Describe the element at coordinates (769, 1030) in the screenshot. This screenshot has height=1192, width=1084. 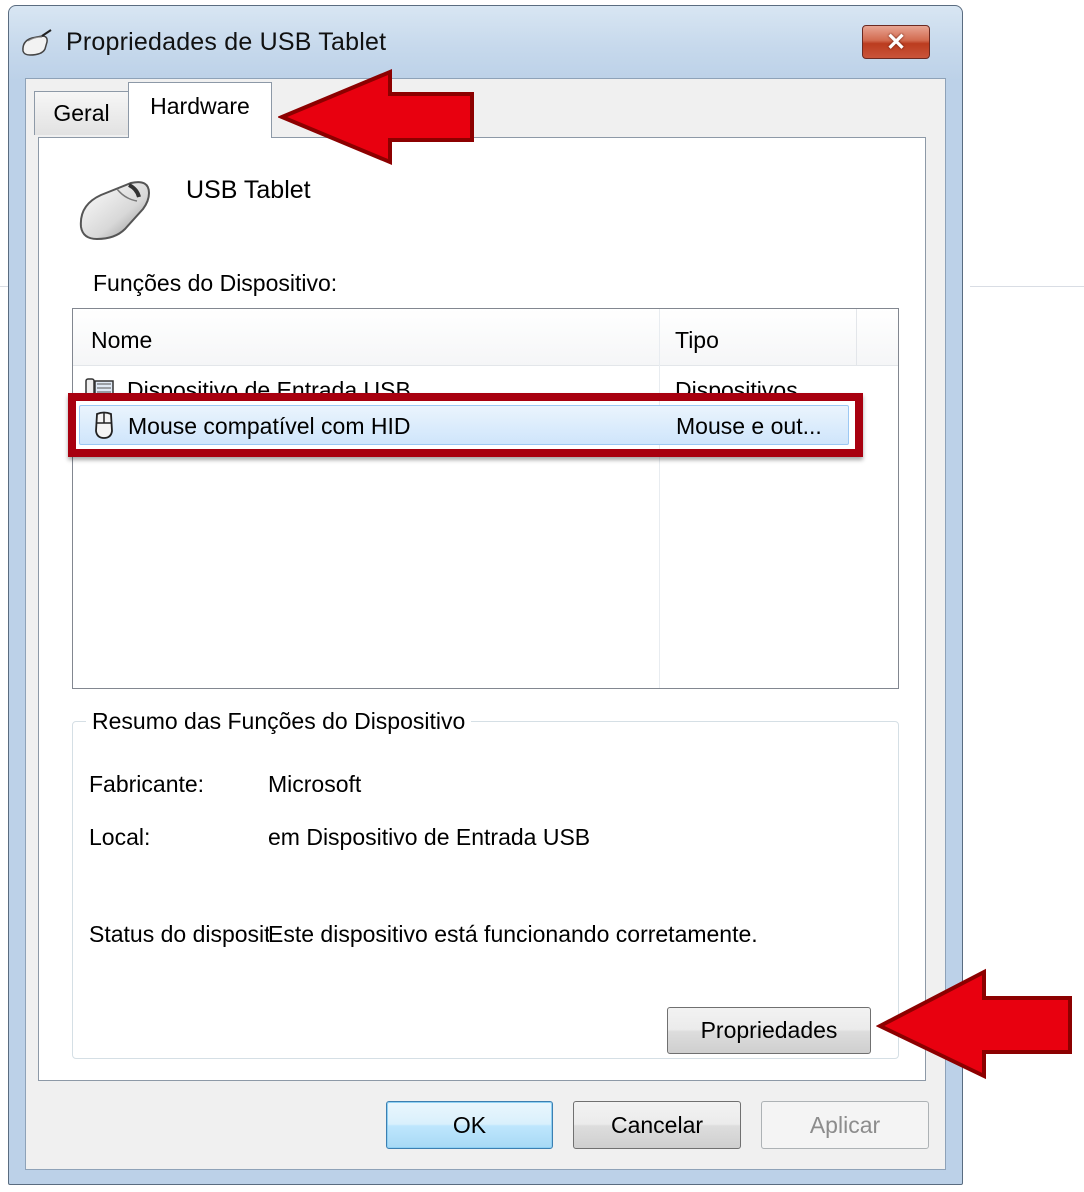
I see `properties-button: Propriedades` at that location.